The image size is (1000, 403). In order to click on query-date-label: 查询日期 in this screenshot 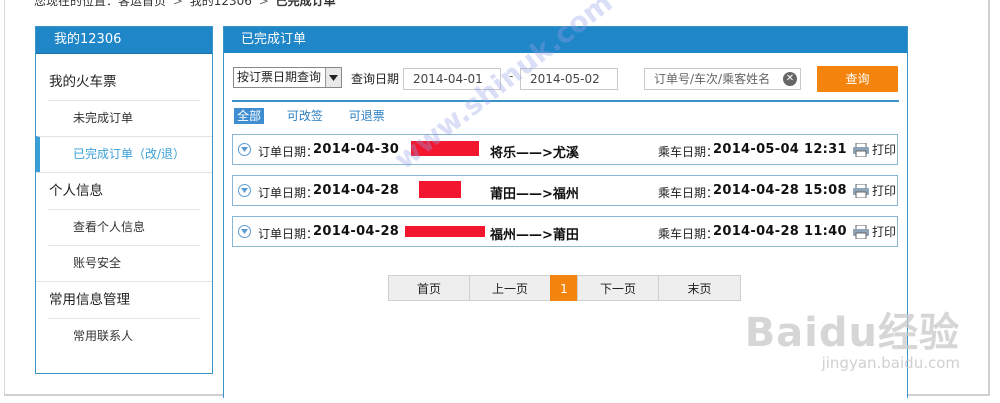, I will do `click(375, 79)`.